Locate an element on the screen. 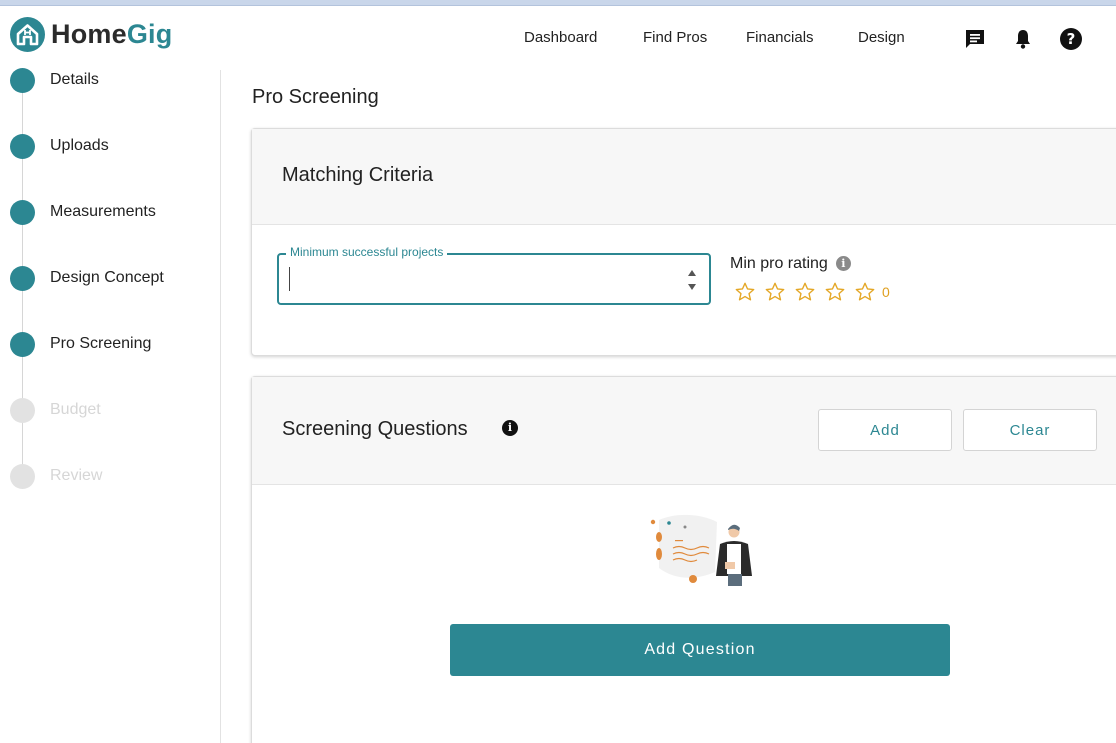 The image size is (1116, 743). matching-criteria-title: Matching Criteria is located at coordinates (358, 175).